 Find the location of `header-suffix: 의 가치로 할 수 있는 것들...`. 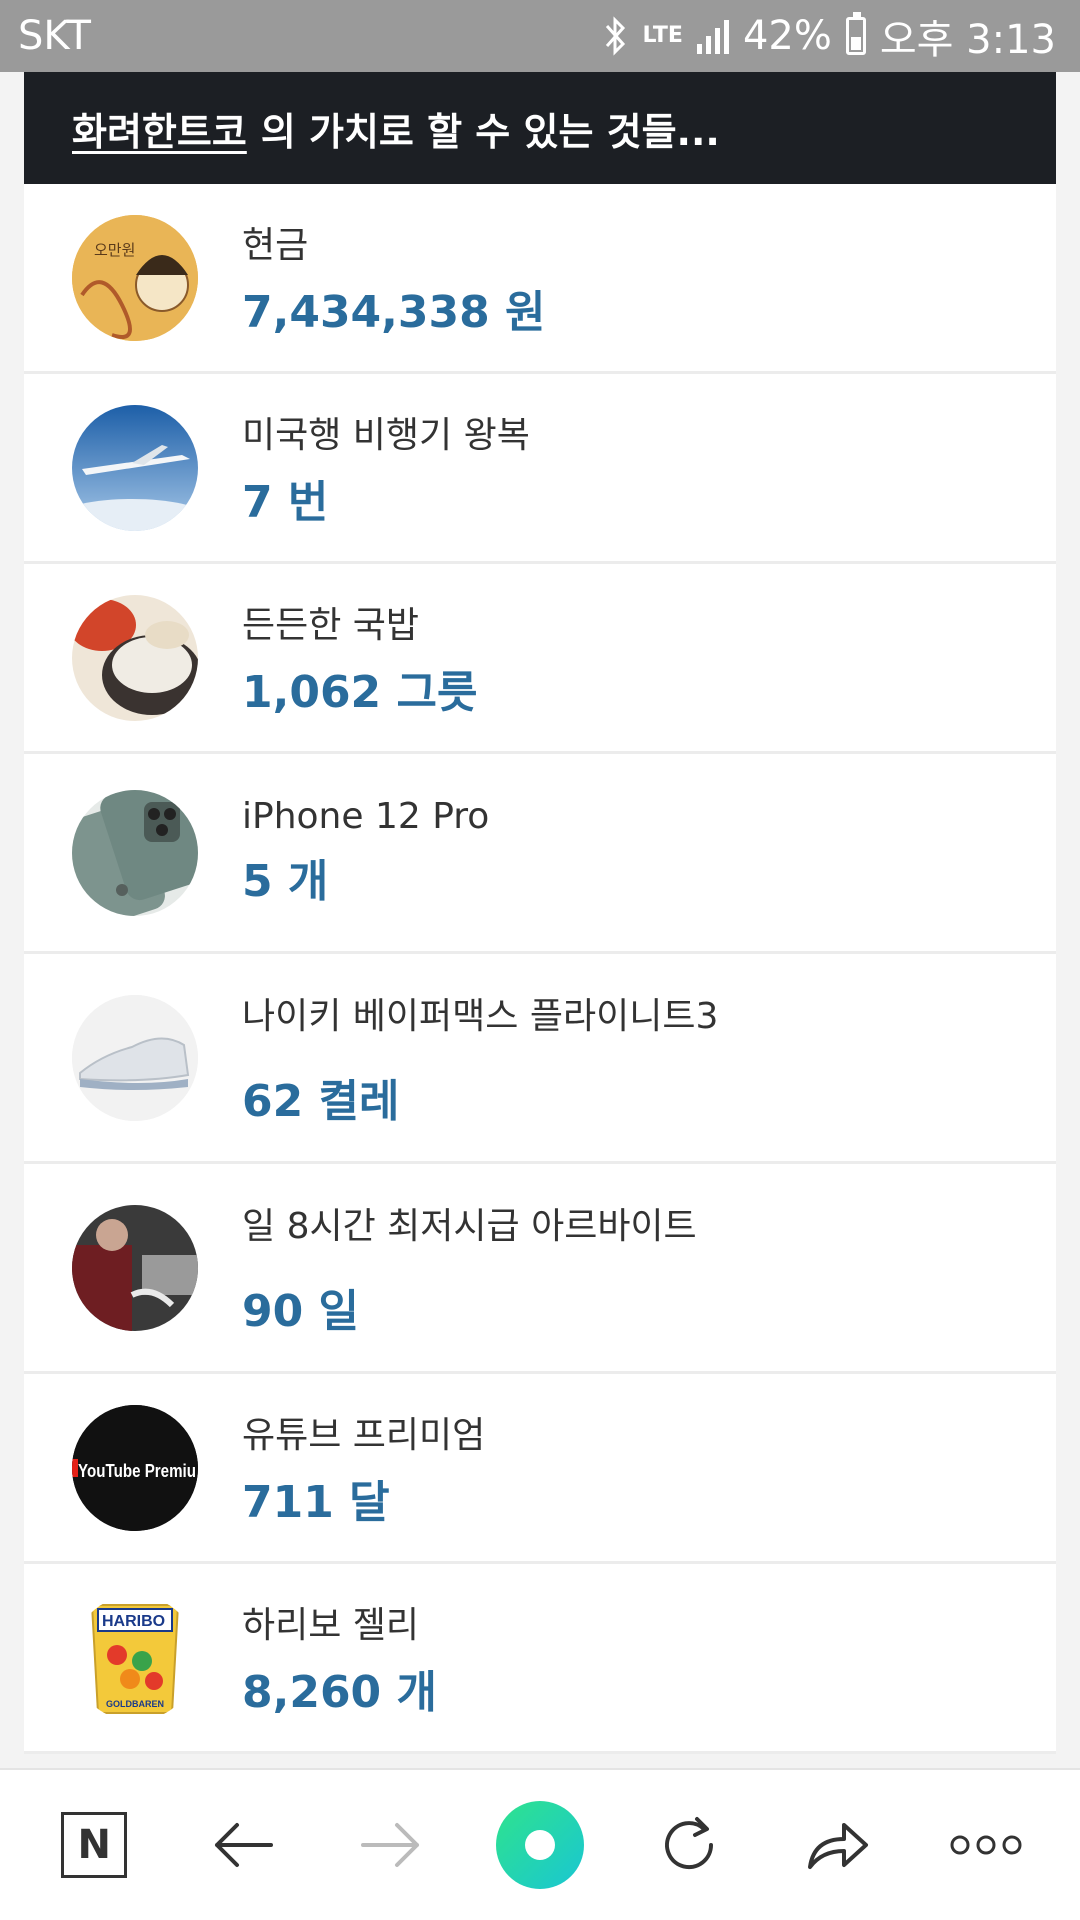

header-suffix: 의 가치로 할 수 있는 것들... is located at coordinates (490, 131).